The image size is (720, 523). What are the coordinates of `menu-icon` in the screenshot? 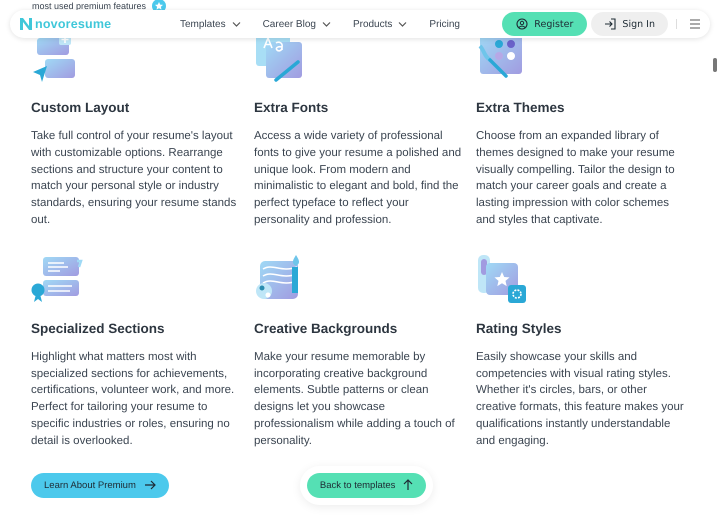 It's located at (695, 24).